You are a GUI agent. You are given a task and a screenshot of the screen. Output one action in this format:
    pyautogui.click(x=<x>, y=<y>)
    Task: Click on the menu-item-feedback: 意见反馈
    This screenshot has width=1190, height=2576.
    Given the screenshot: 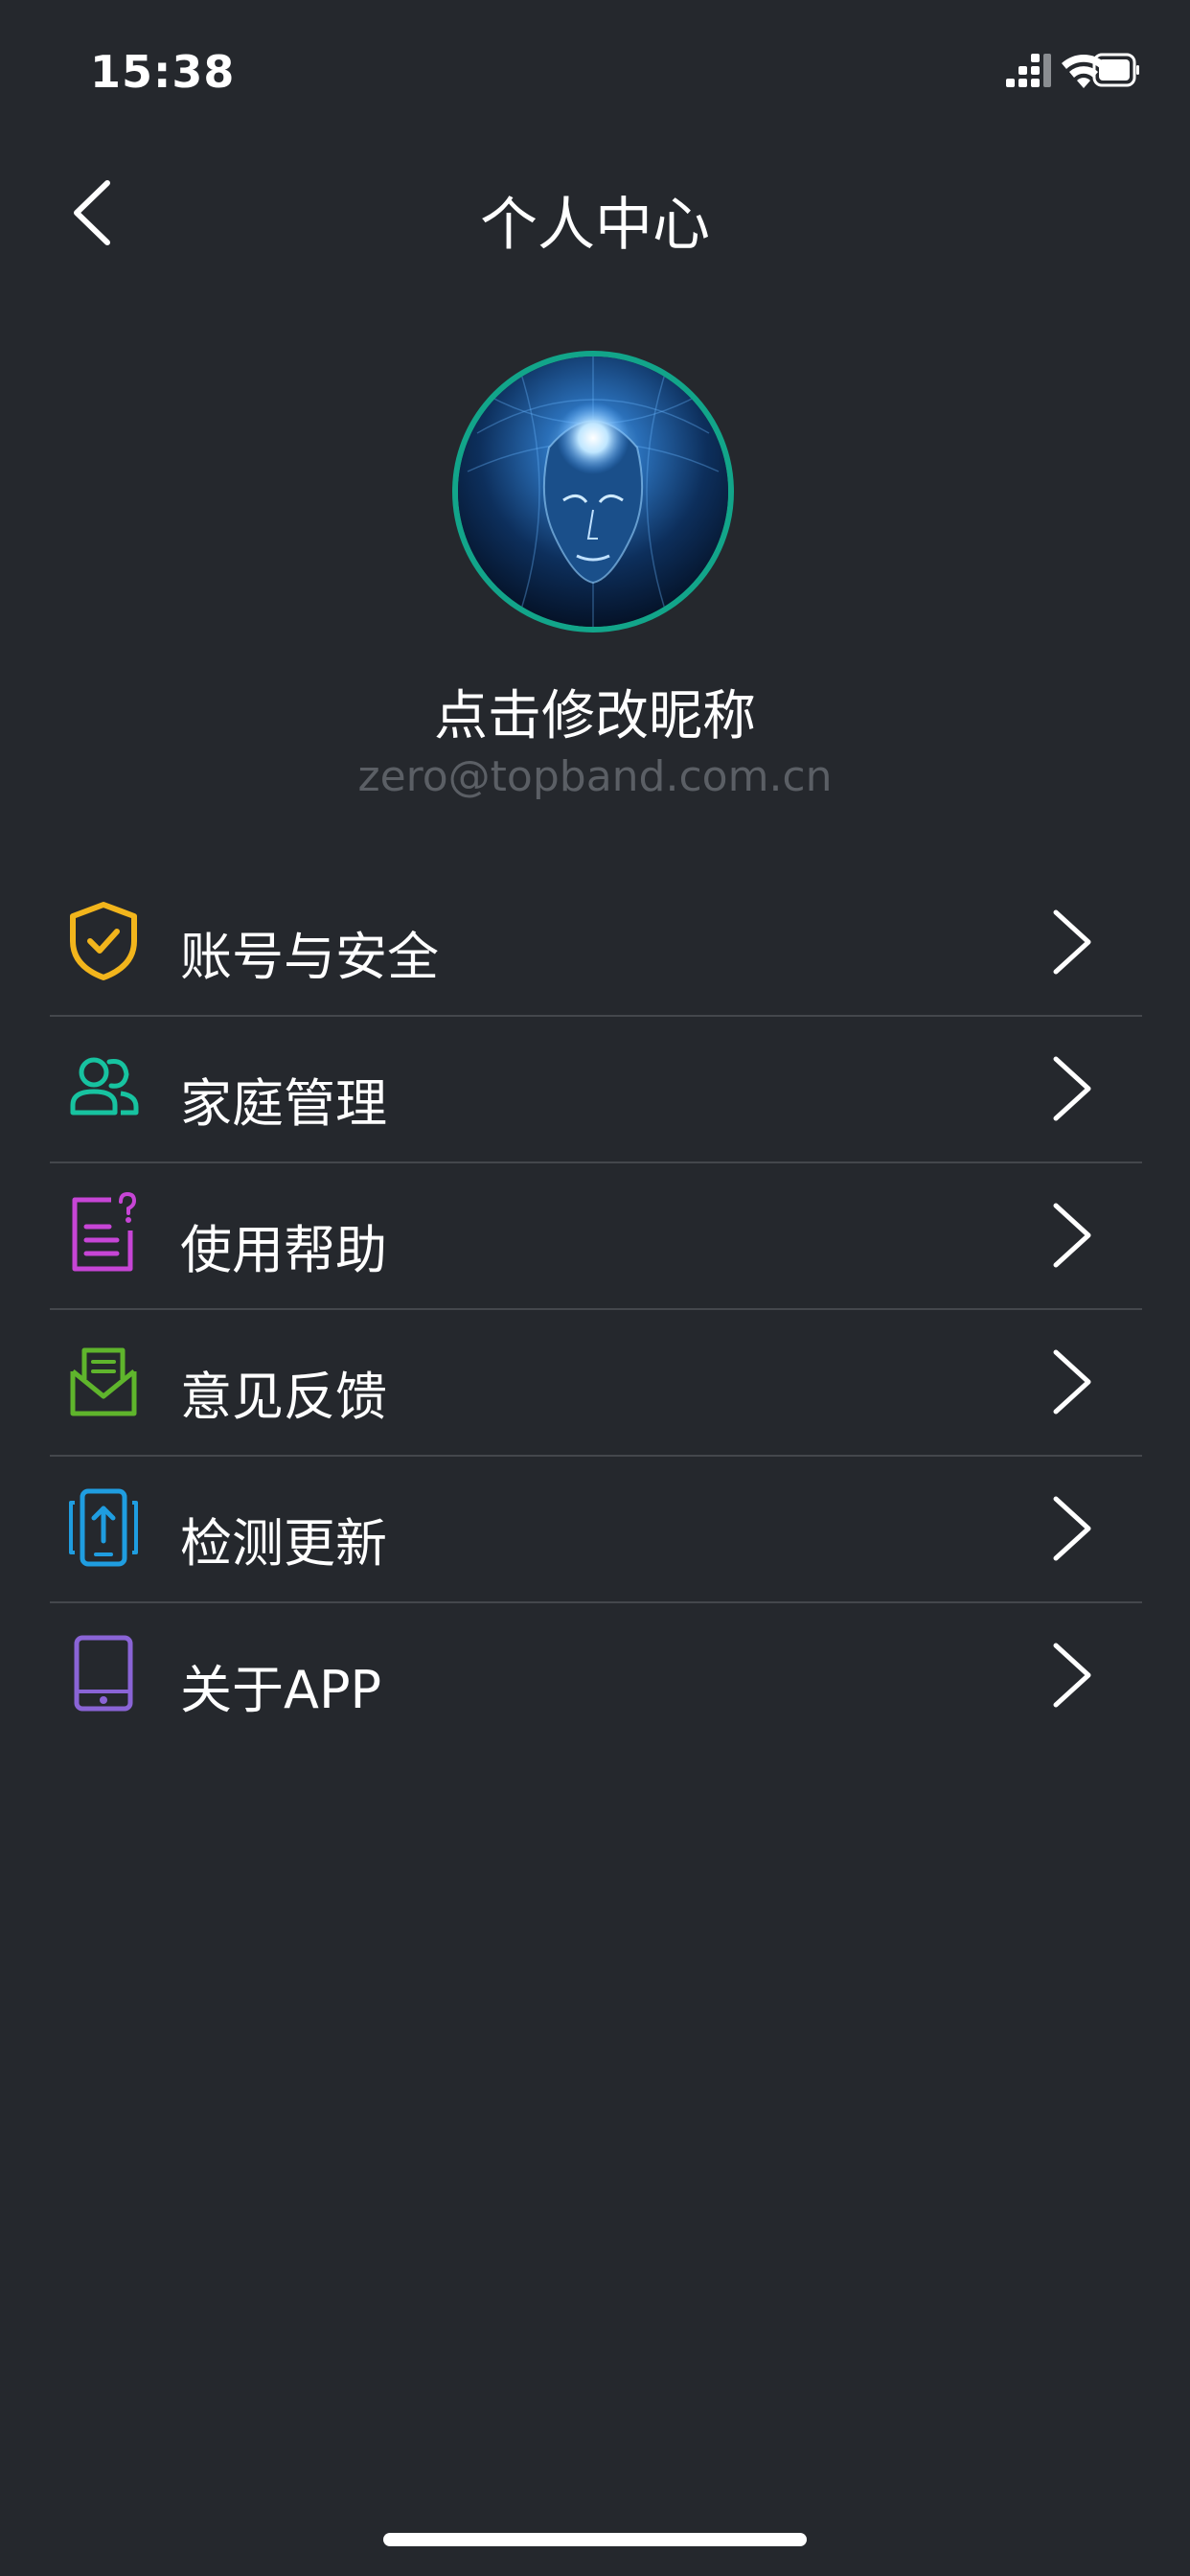 What is the action you would take?
    pyautogui.click(x=596, y=1383)
    